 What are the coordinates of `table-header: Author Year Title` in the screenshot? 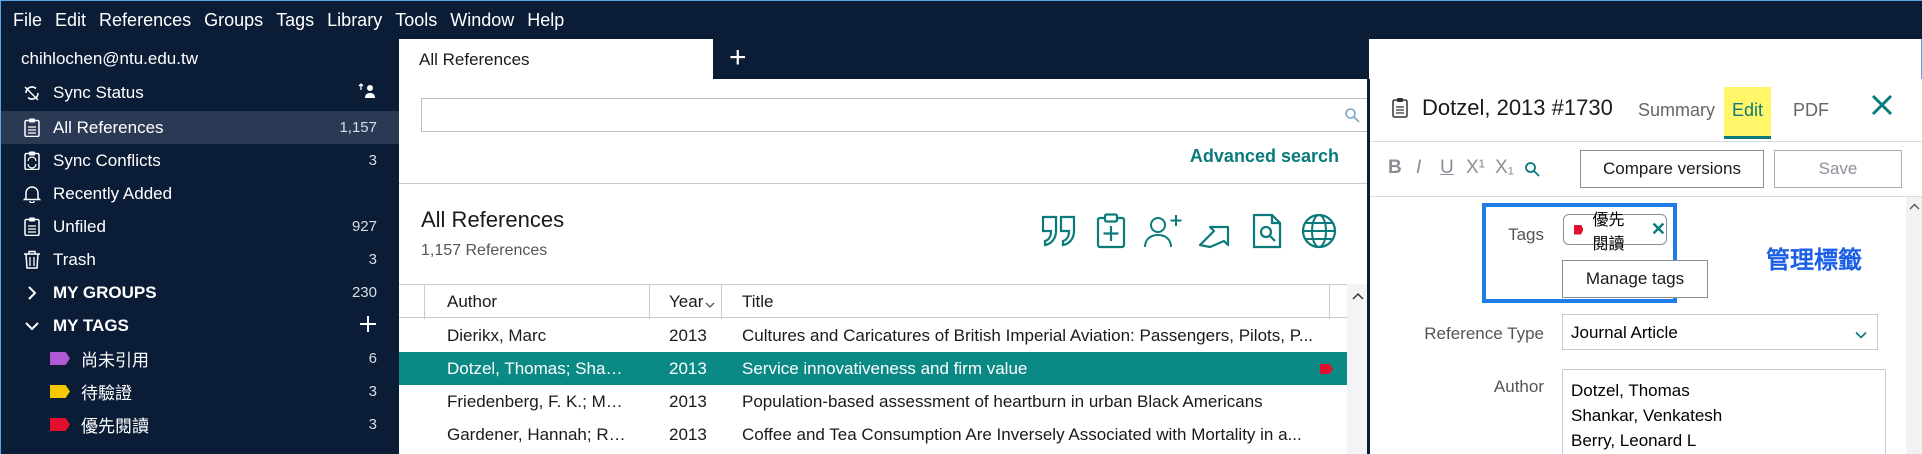 It's located at (873, 301).